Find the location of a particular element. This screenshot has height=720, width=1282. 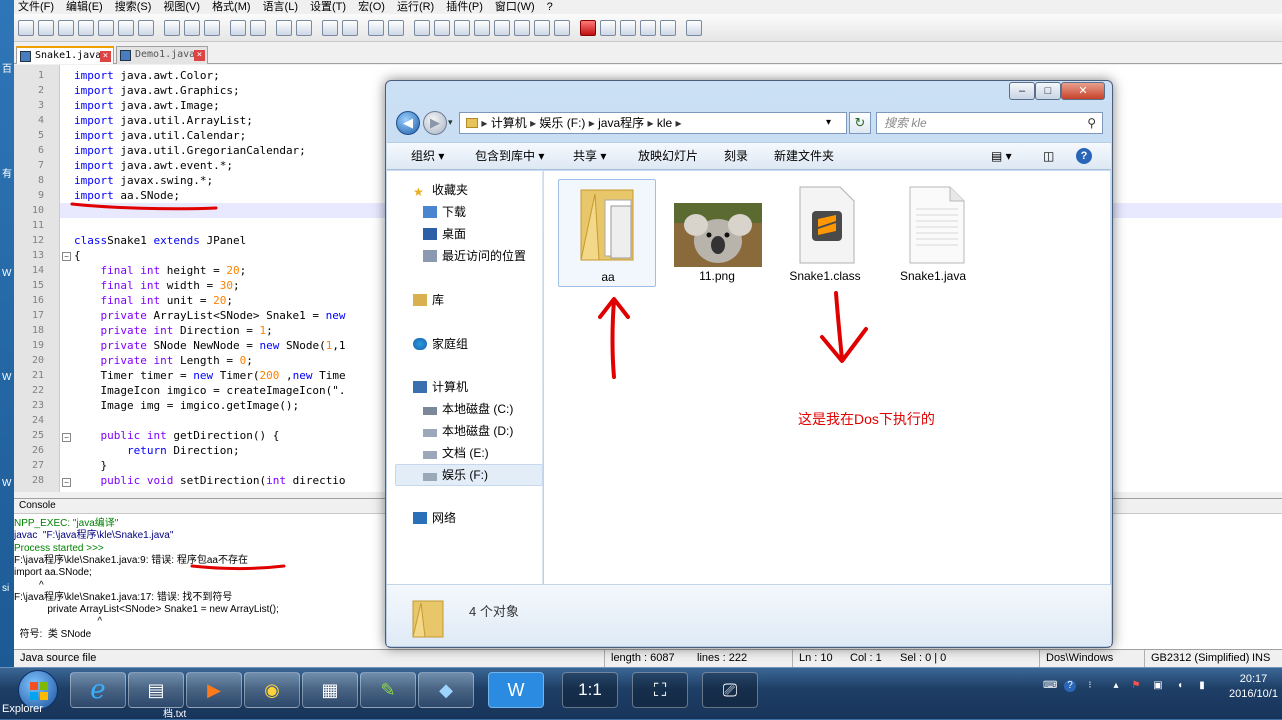

breadcrumb-drive-f: 娱乐 (F:) is located at coordinates (562, 123).